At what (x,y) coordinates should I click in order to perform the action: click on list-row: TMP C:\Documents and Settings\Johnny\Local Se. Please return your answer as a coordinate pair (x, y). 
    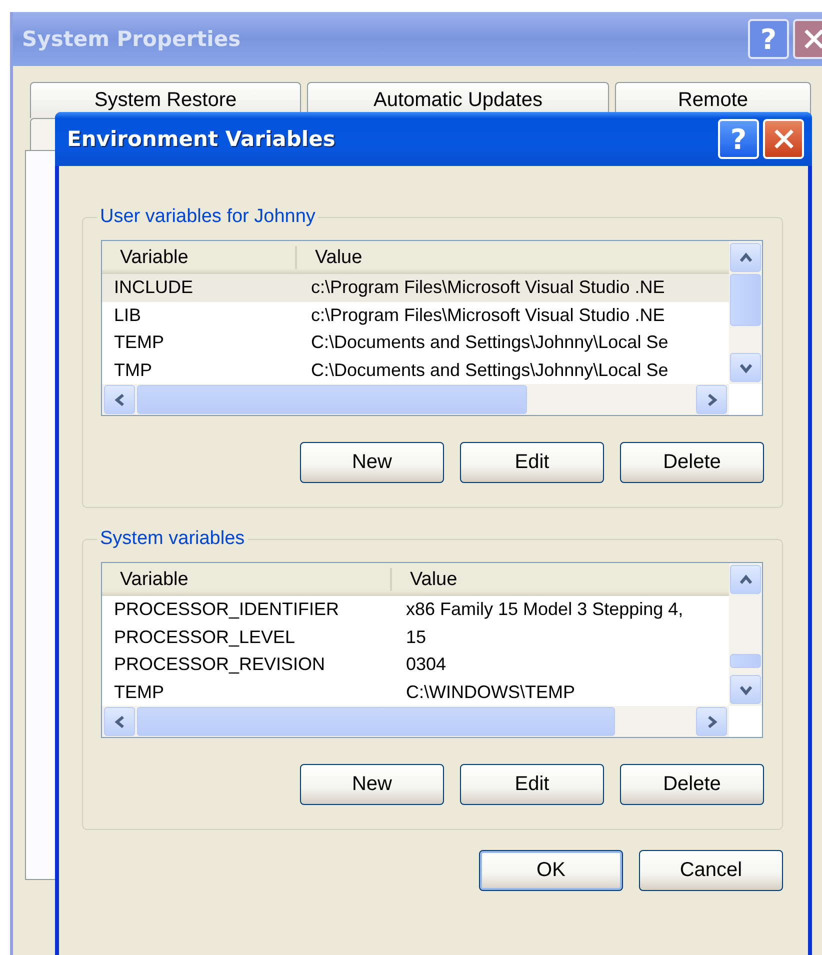
    Looking at the image, I should click on (415, 370).